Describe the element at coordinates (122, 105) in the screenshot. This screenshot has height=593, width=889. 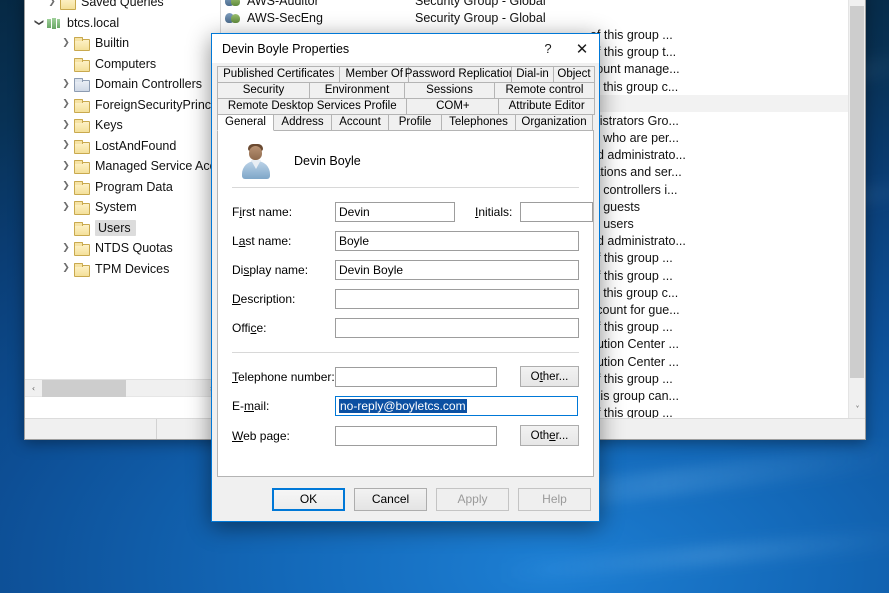
I see `tree-item-foreignsecurityprincipals: ❯ ForeignSecurityPrincipals` at that location.